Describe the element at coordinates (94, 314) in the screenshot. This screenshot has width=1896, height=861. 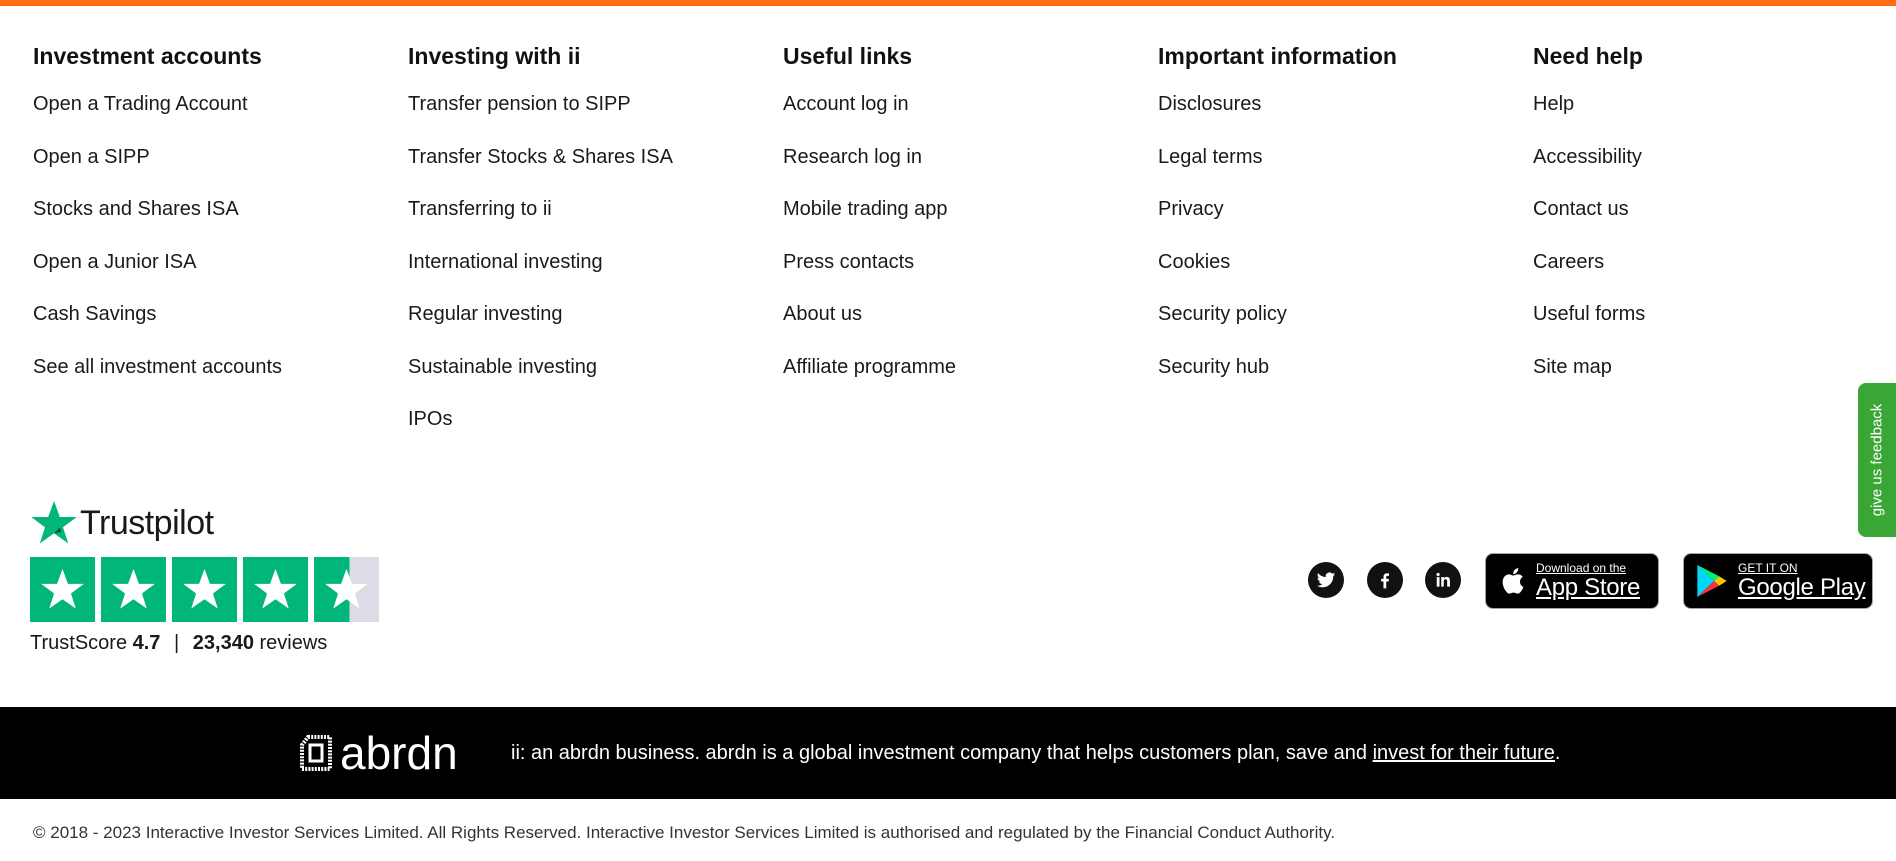
I see `footer-link: Cash Savings` at that location.